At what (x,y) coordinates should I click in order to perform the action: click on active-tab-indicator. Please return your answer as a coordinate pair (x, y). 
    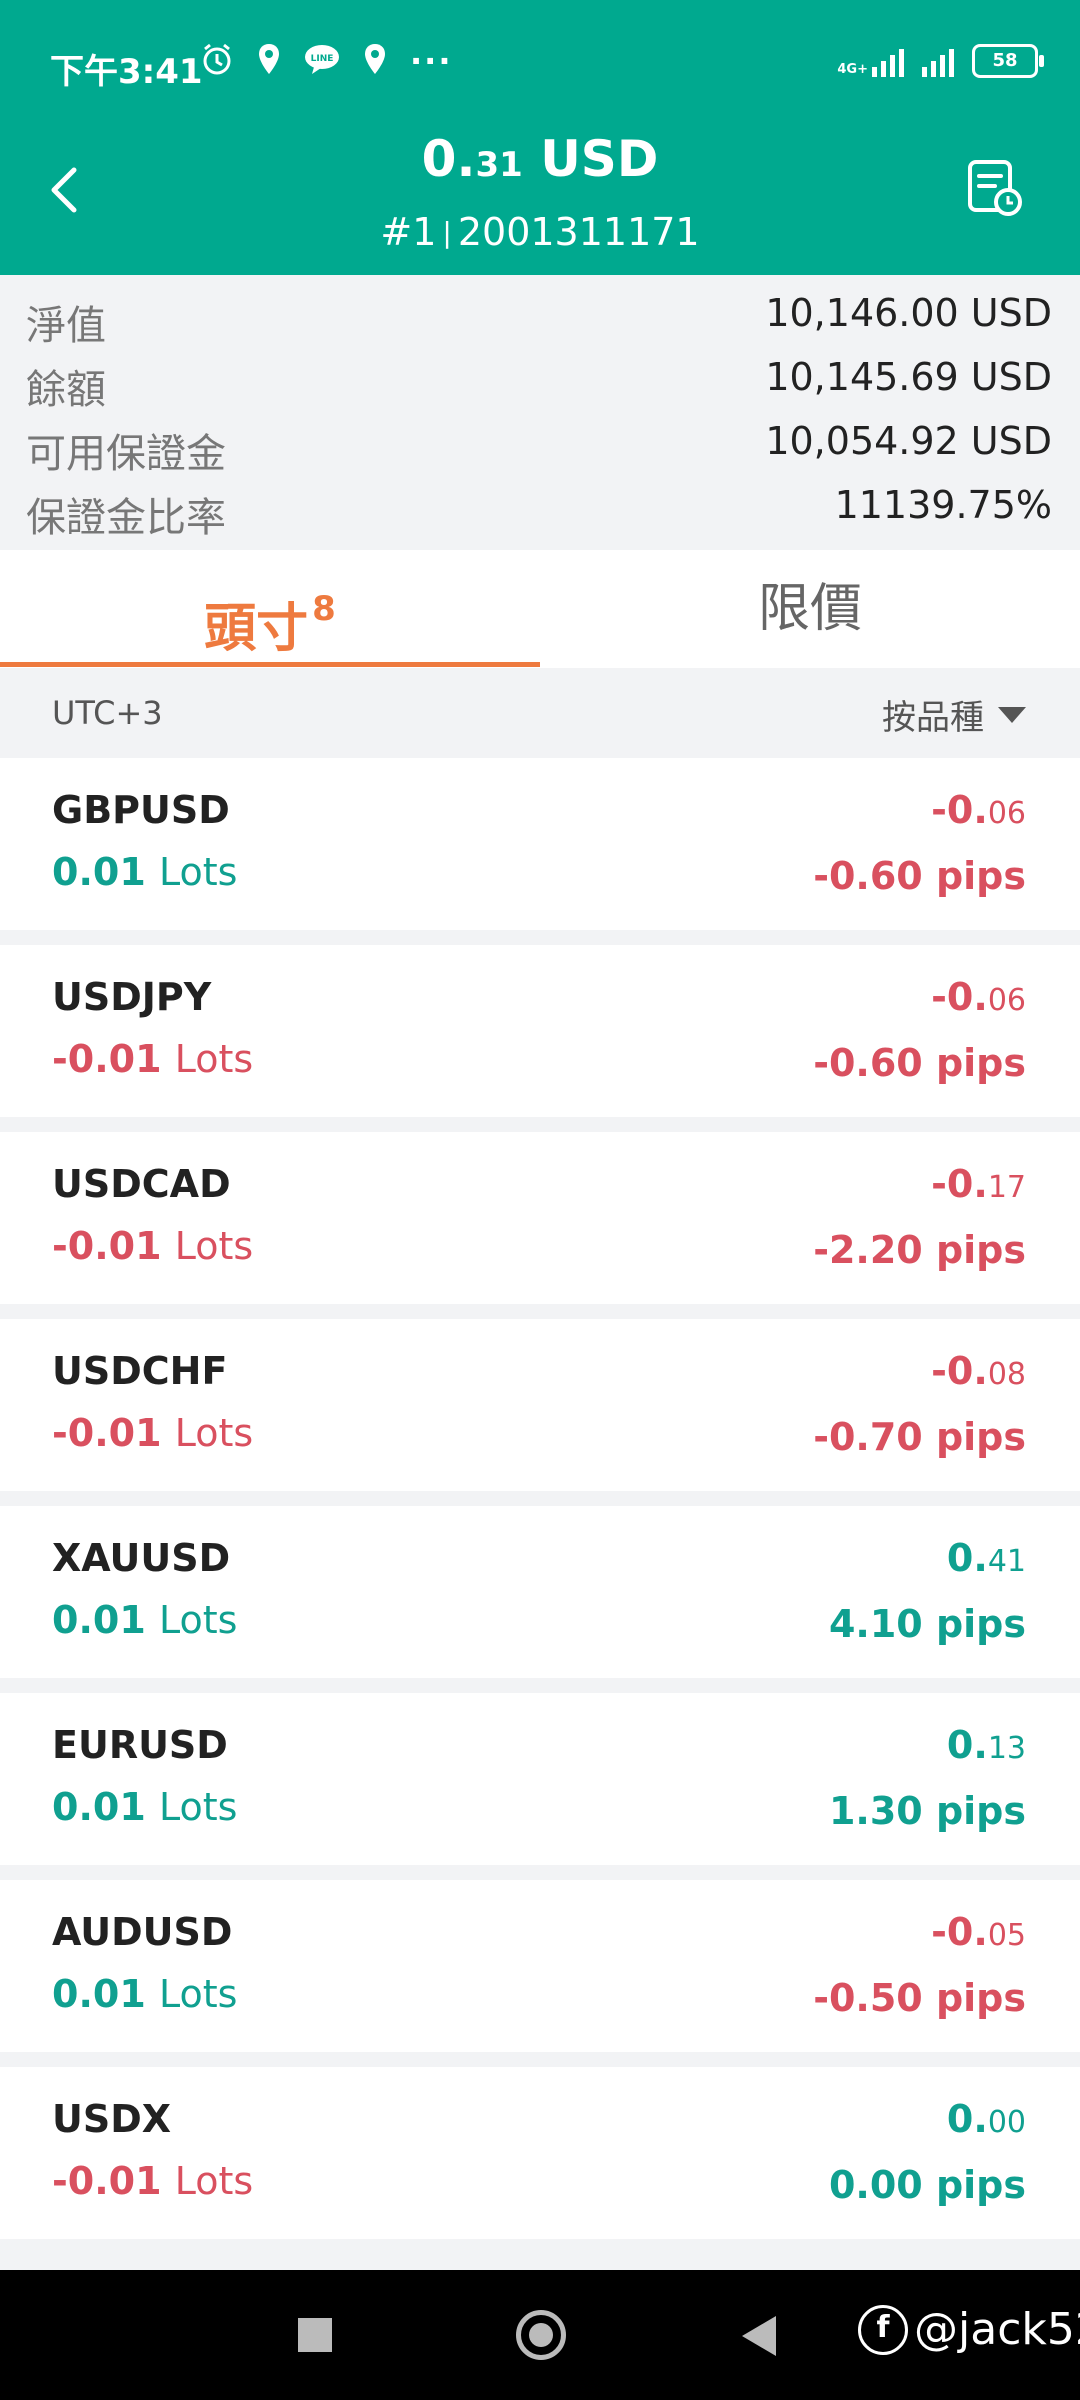
    Looking at the image, I should click on (270, 664).